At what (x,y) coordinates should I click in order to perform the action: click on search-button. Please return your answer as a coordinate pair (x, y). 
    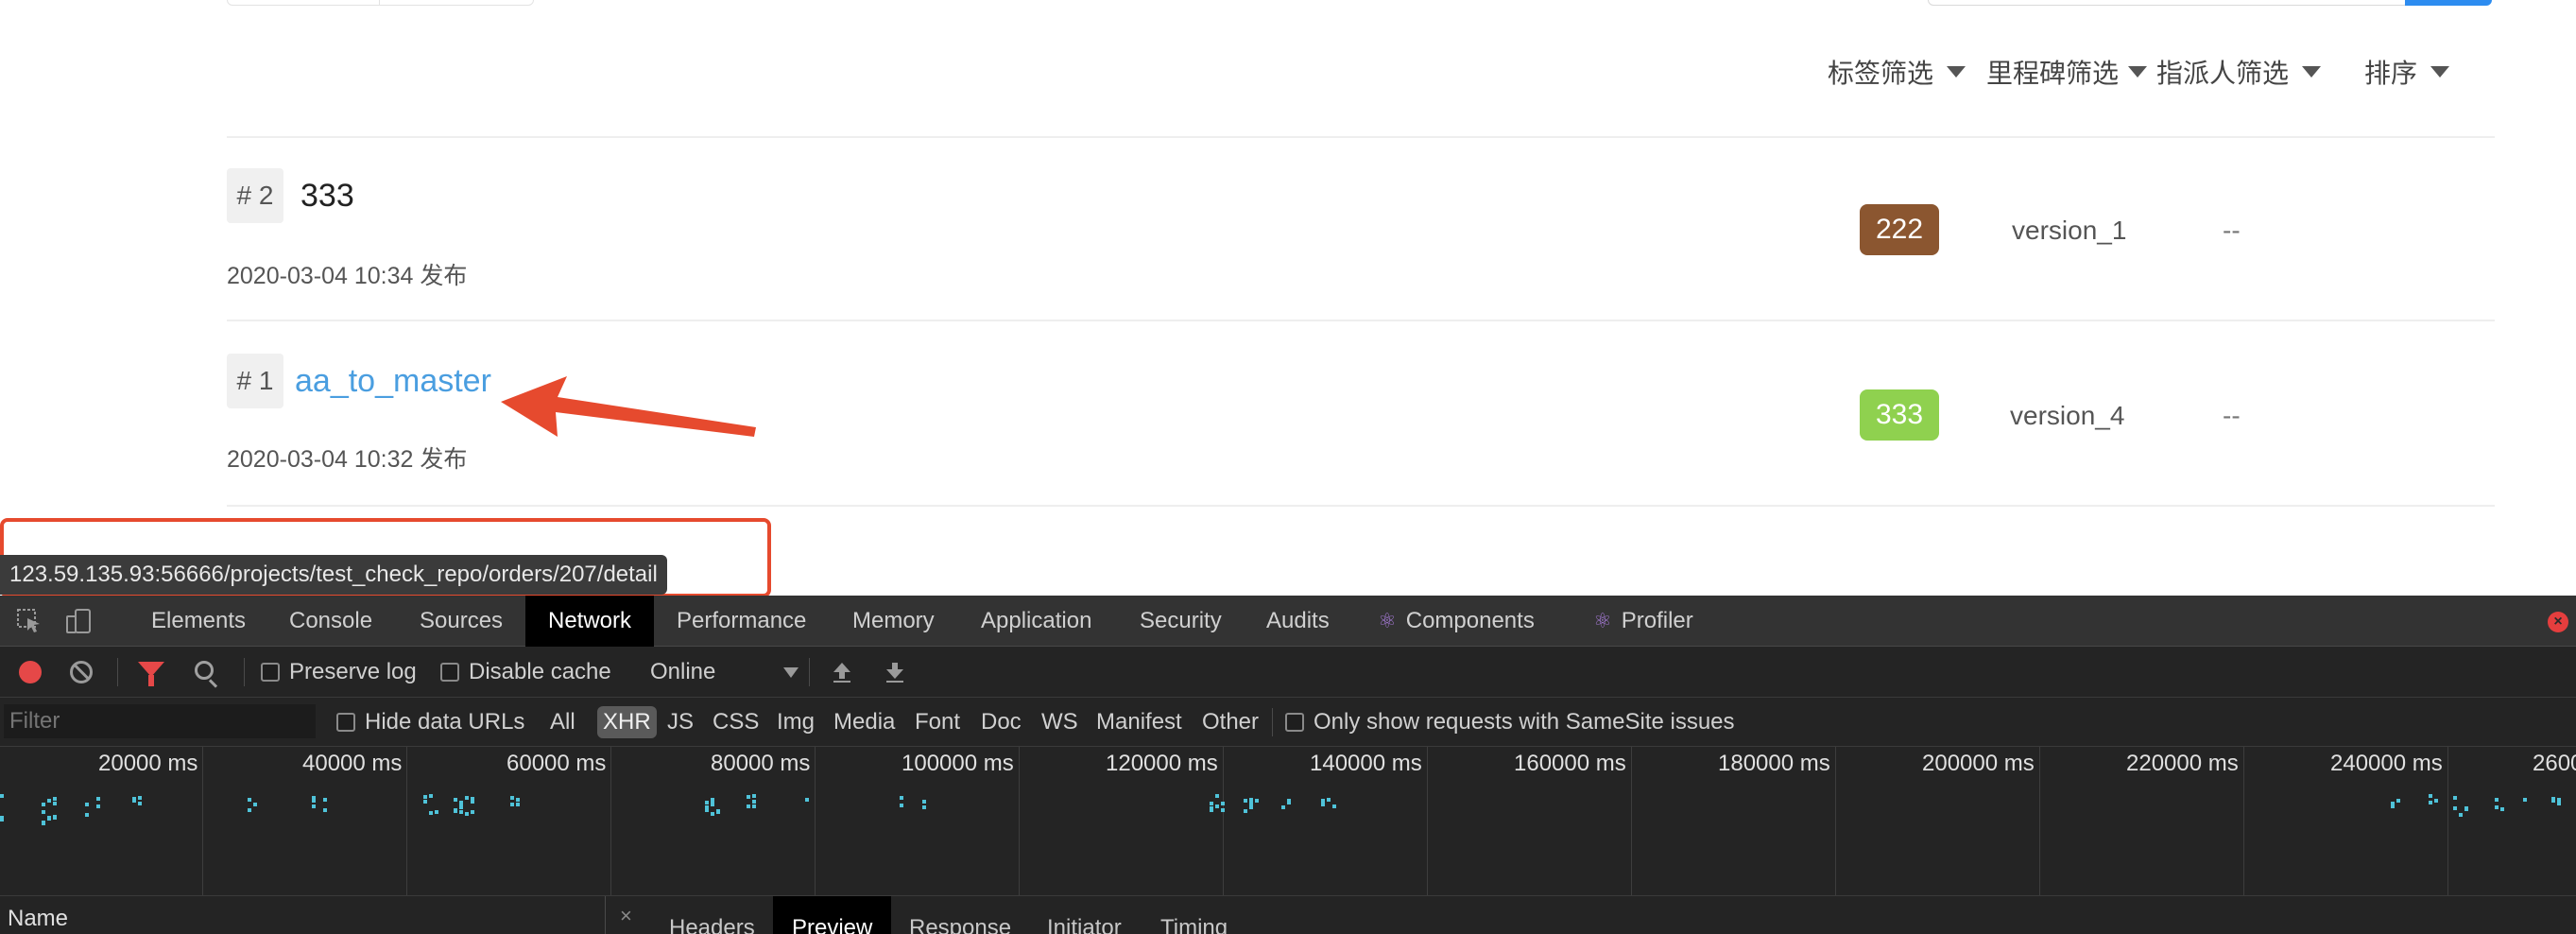
    Looking at the image, I should click on (2448, 3).